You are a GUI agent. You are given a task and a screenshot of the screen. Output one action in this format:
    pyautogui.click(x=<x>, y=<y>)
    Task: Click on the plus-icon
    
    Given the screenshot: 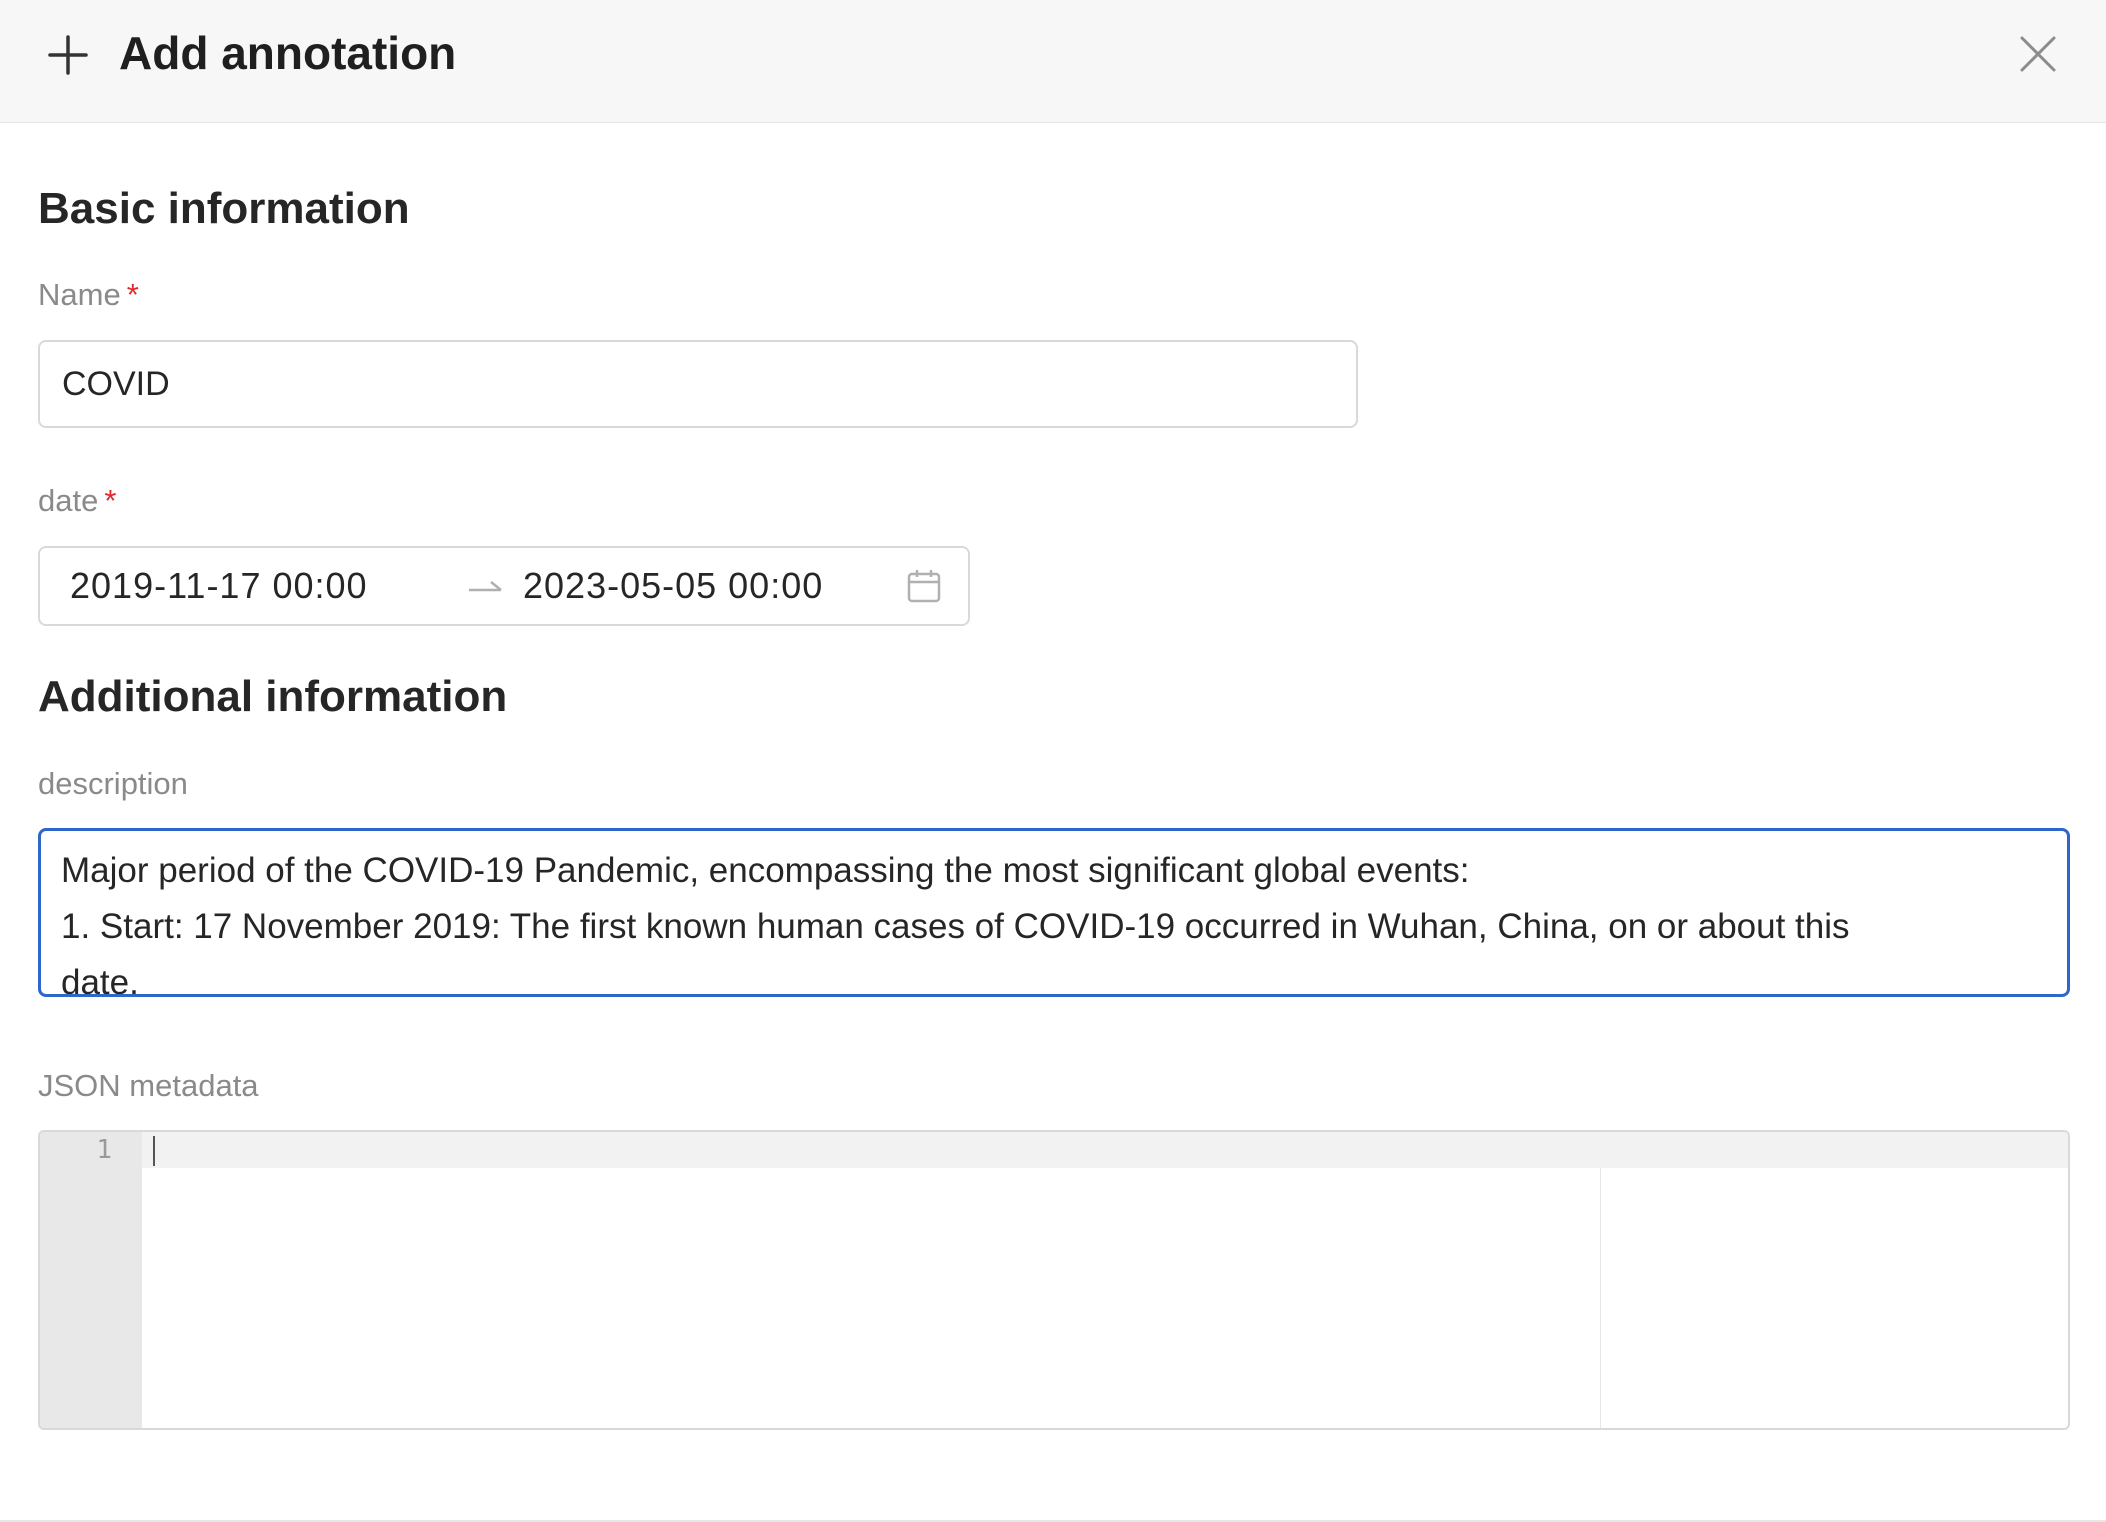 What is the action you would take?
    pyautogui.click(x=68, y=55)
    